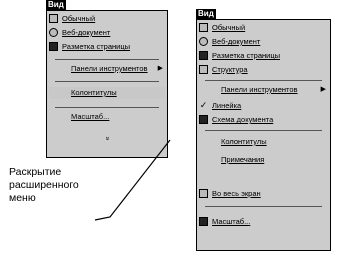 The width and height of the screenshot is (341, 254). I want to click on caption-line-1: Раскрытие, so click(35, 172).